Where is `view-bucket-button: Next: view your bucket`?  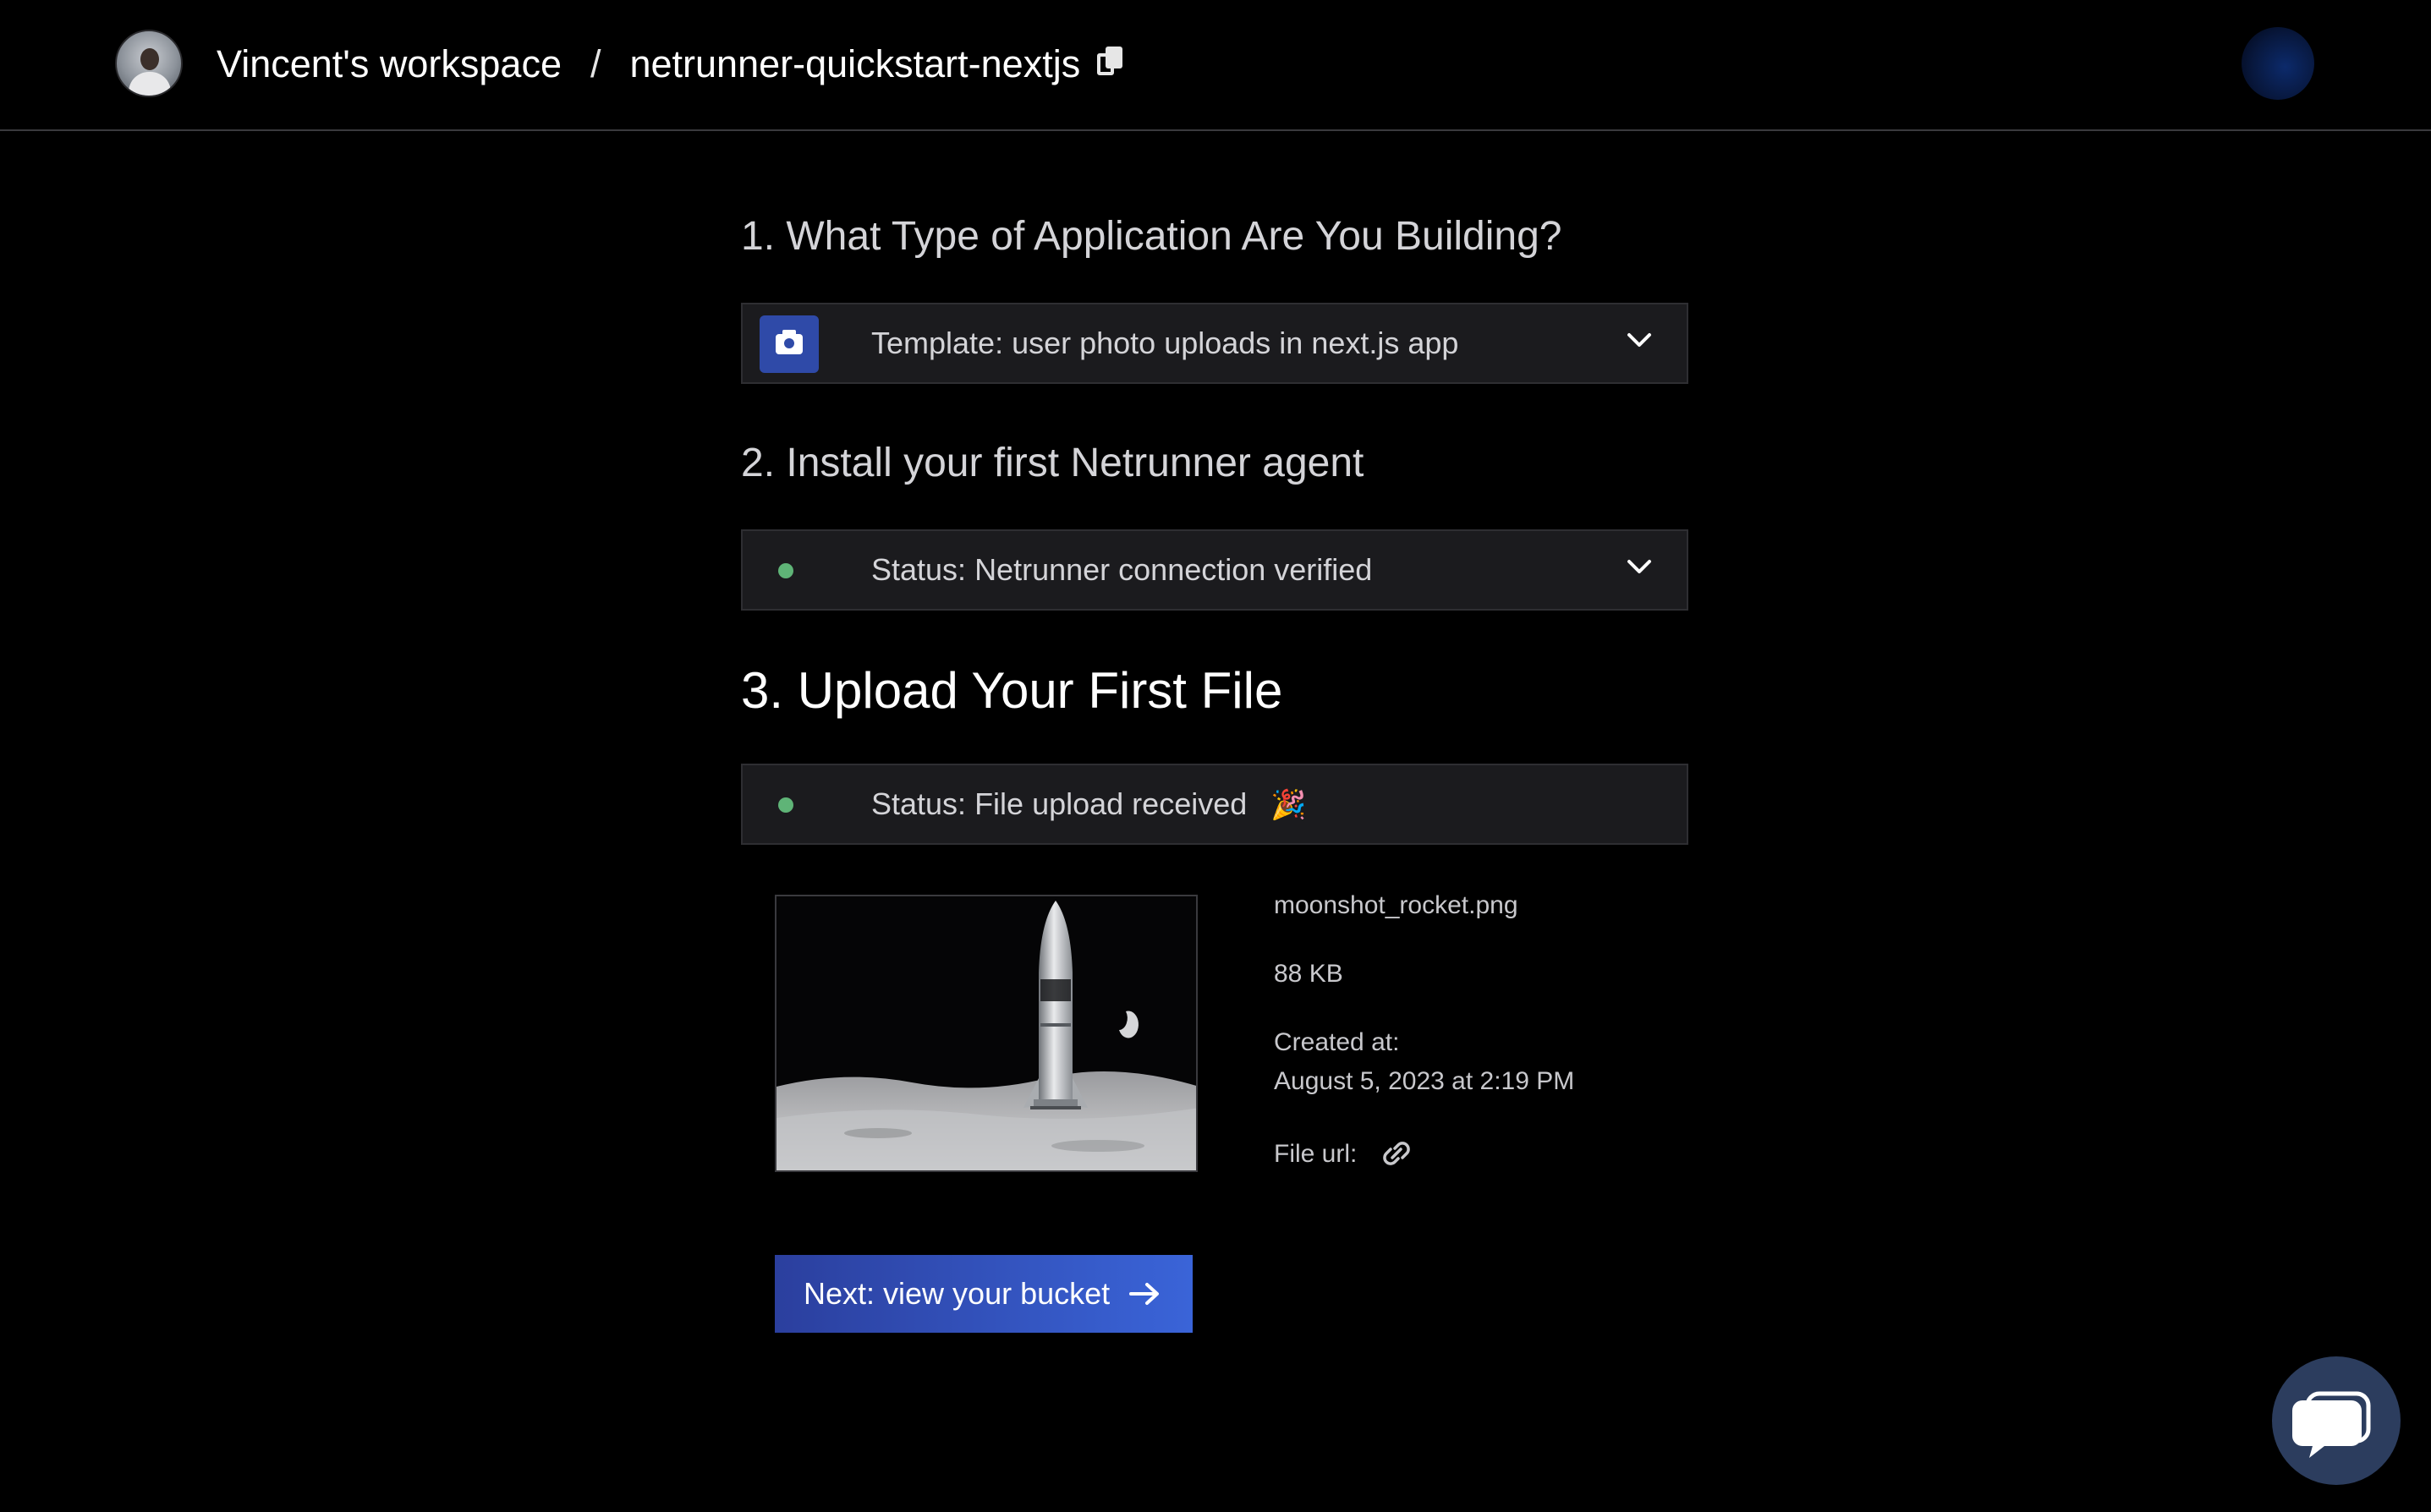 view-bucket-button: Next: view your bucket is located at coordinates (984, 1294).